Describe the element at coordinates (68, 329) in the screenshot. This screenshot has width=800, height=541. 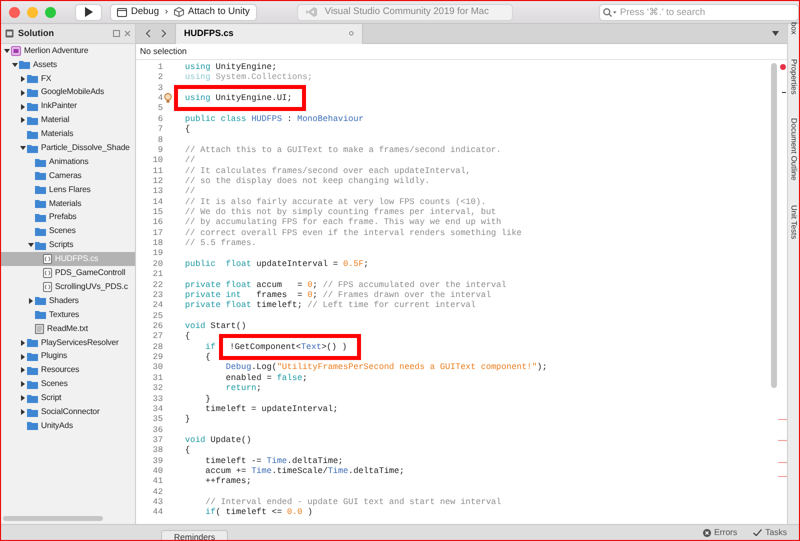
I see `tree-item: ReadMe.txt` at that location.